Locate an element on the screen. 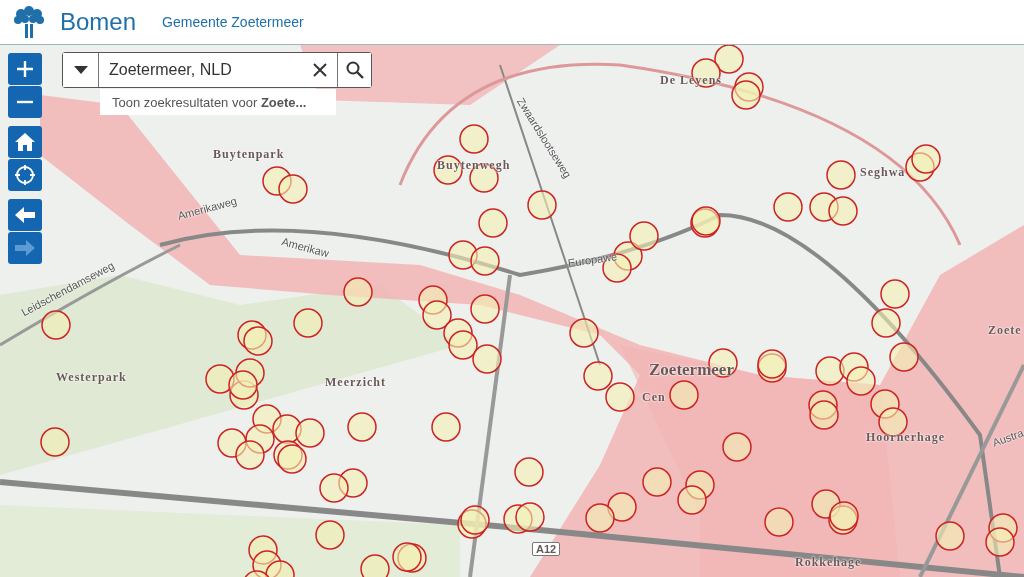 This screenshot has width=1024, height=577. place-label: Meerzicht is located at coordinates (355, 382).